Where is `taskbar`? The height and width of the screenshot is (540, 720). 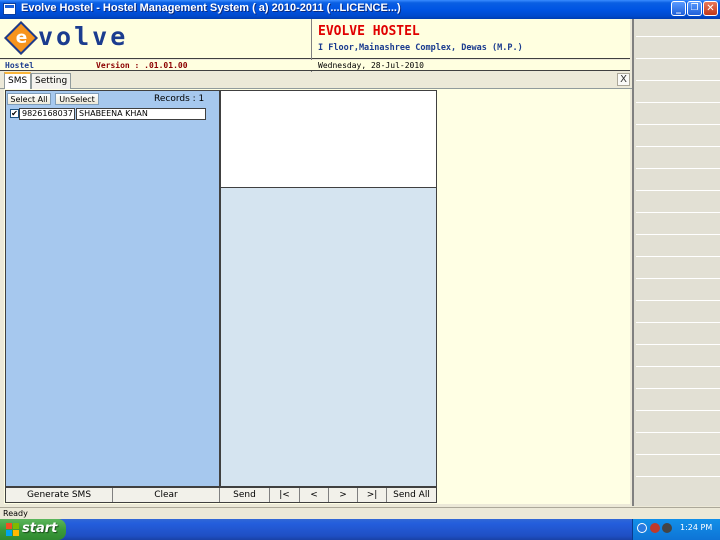
taskbar is located at coordinates (360, 529).